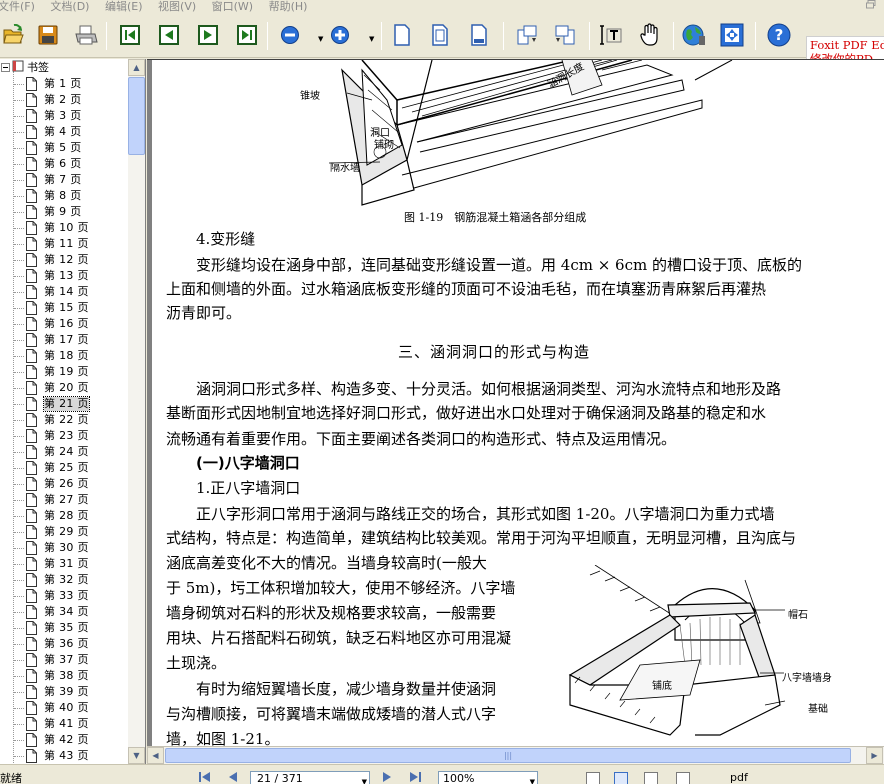 This screenshot has height=784, width=884. I want to click on bookmark-item: 第 33 页, so click(64, 596).